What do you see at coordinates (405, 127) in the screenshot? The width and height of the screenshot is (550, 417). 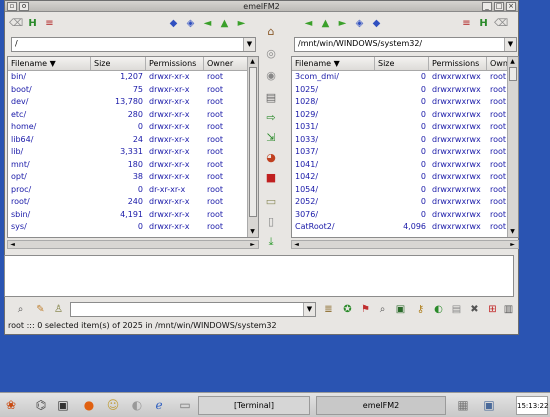 I see `file-row: 1031/0 drwxrwxrwx root` at bounding box center [405, 127].